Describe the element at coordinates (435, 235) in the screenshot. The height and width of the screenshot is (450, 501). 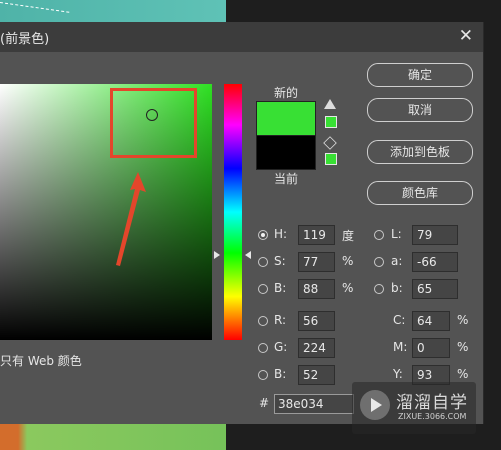
I see `l-field: 79` at that location.